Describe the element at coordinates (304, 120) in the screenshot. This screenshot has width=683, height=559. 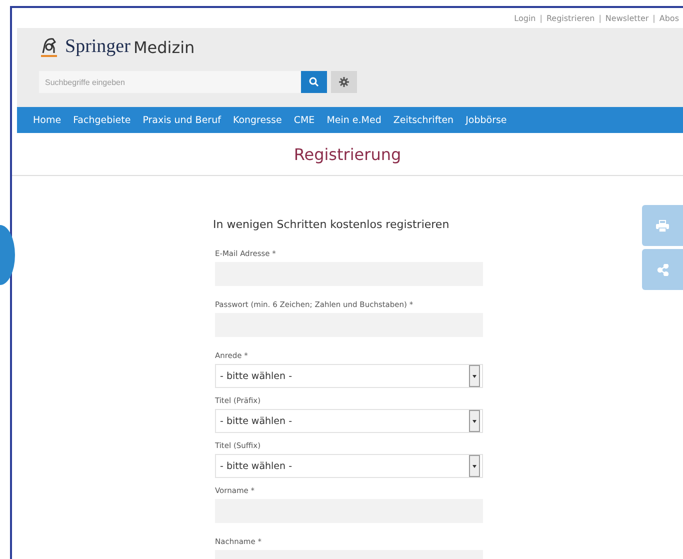
I see `nav-item: CME` at that location.